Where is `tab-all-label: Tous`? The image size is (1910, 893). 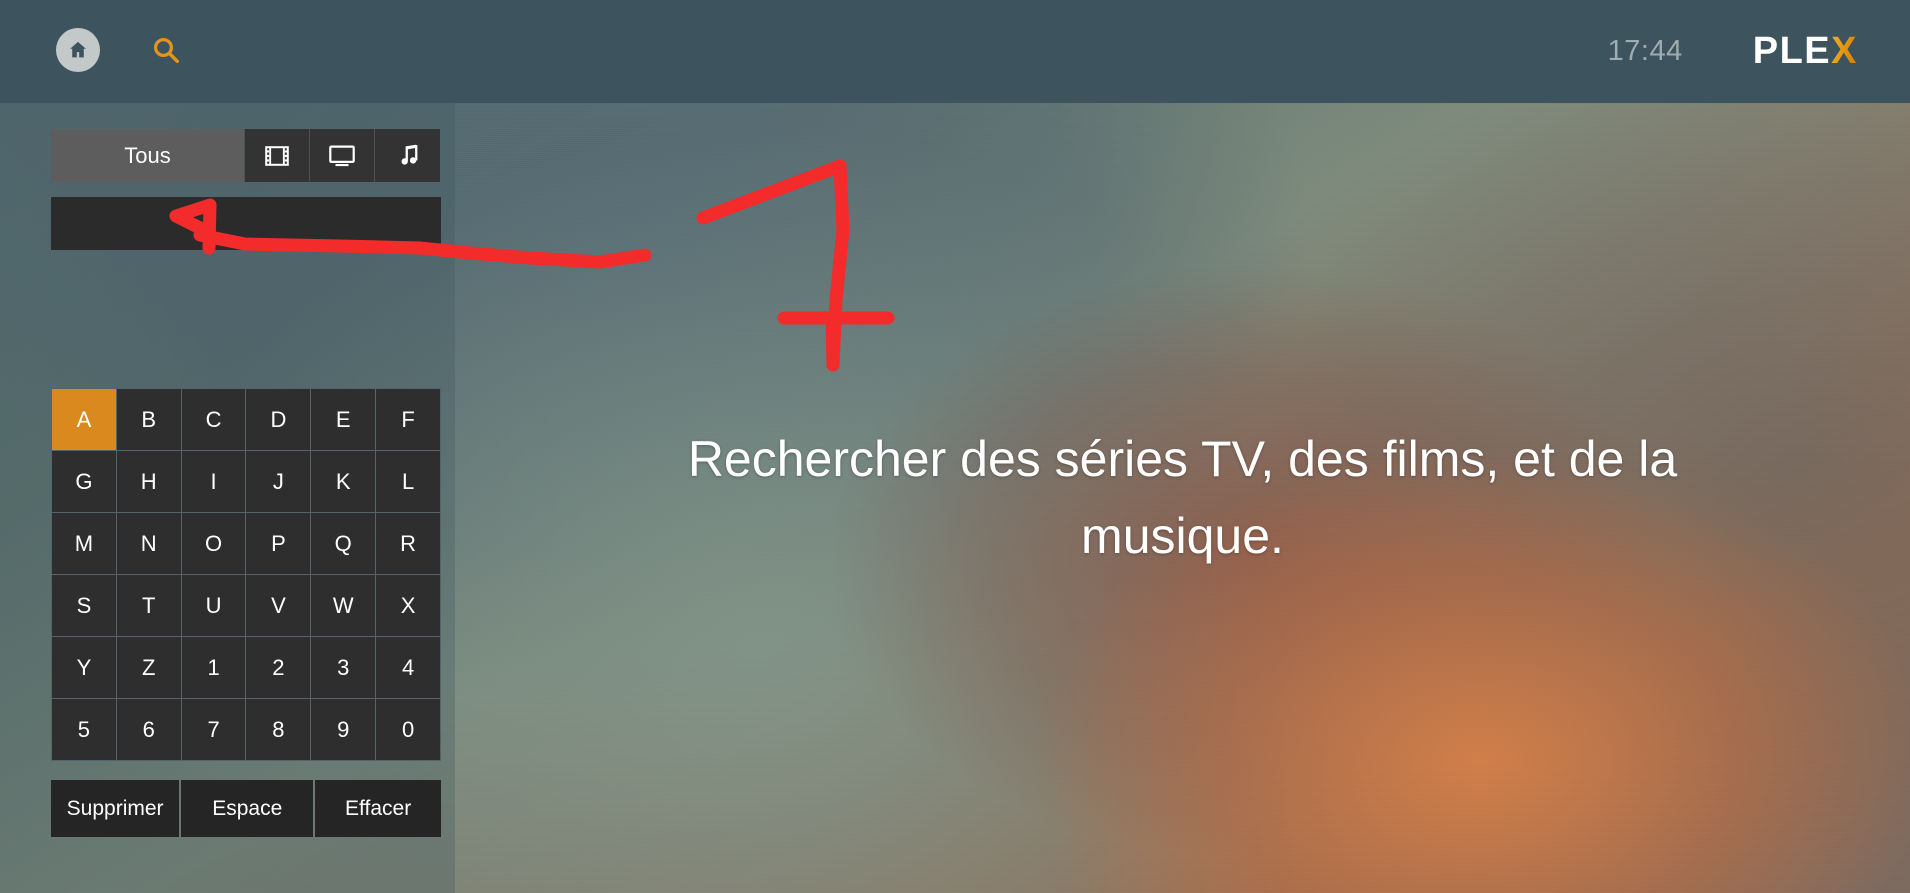
tab-all-label: Tous is located at coordinates (147, 155).